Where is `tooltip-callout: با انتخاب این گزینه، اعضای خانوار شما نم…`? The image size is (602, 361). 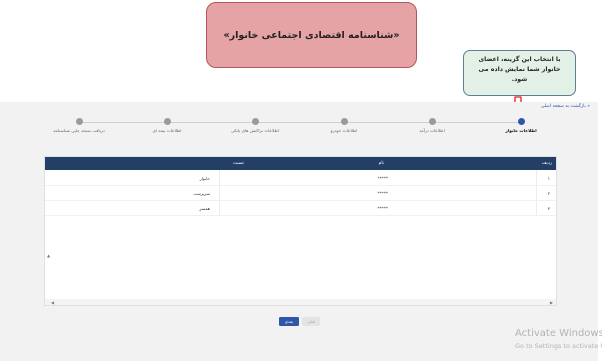
tooltip-callout: با انتخاب این گزینه، اعضای خانوار شما نم… is located at coordinates (519, 73).